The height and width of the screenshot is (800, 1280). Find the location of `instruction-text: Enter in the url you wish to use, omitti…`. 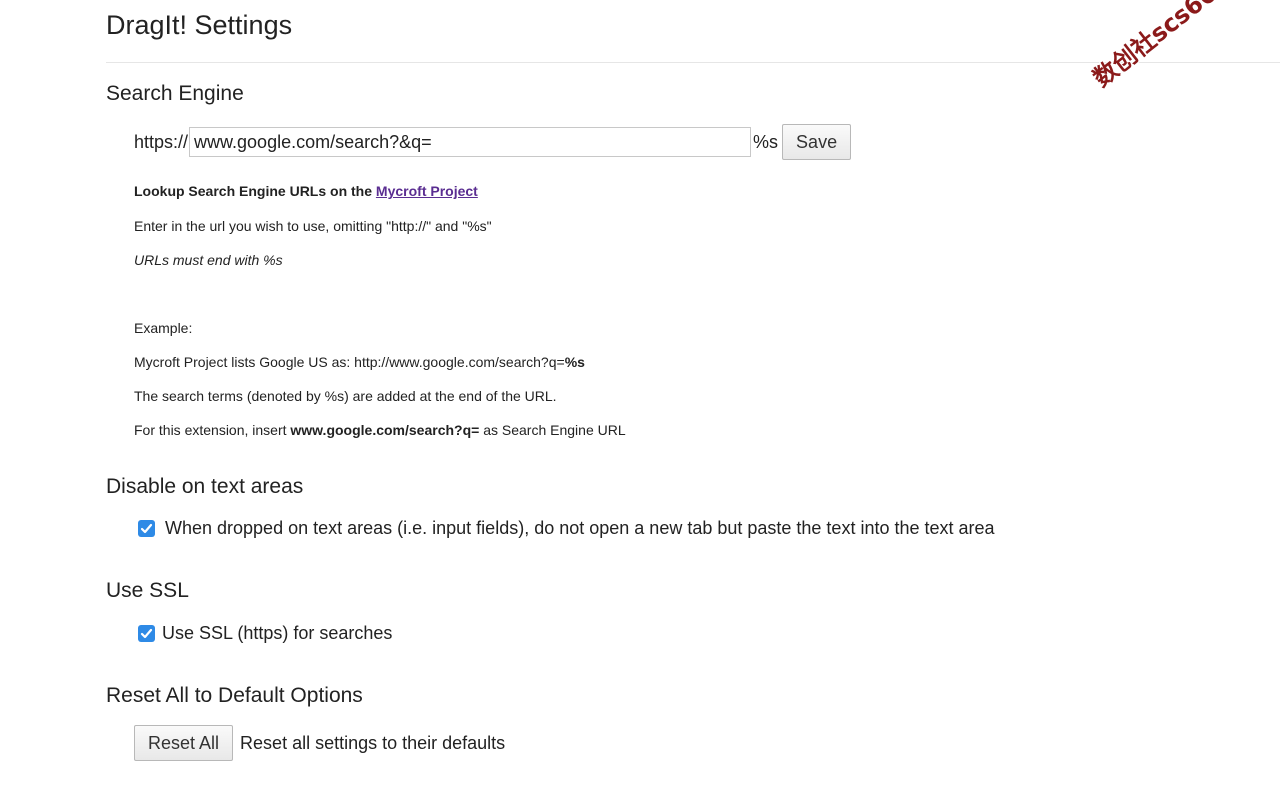

instruction-text: Enter in the url you wish to use, omitti… is located at coordinates (313, 226).